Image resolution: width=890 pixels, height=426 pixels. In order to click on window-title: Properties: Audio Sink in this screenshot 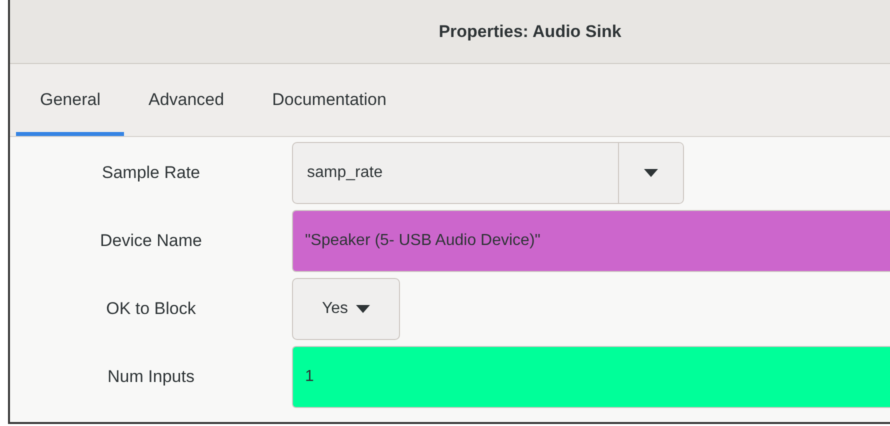, I will do `click(530, 32)`.